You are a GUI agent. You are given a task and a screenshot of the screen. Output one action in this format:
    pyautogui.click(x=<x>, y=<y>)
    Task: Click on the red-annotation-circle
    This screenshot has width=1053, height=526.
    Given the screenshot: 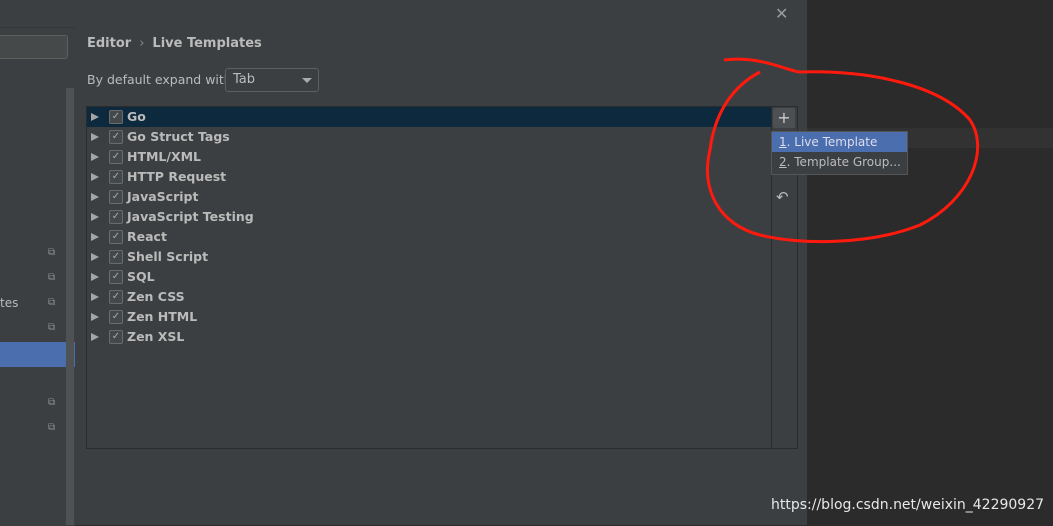 What is the action you would take?
    pyautogui.click(x=842, y=150)
    